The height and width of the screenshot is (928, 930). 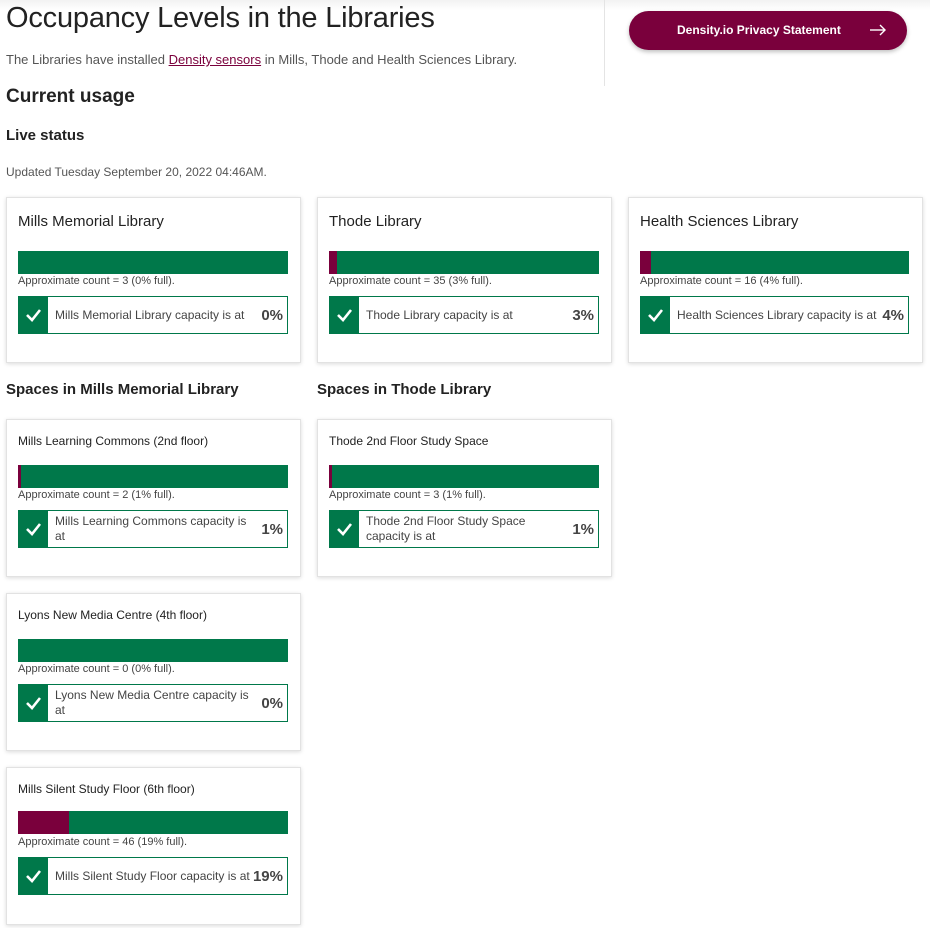 What do you see at coordinates (220, 18) in the screenshot?
I see `page-title: Occupancy Levels in the Libraries` at bounding box center [220, 18].